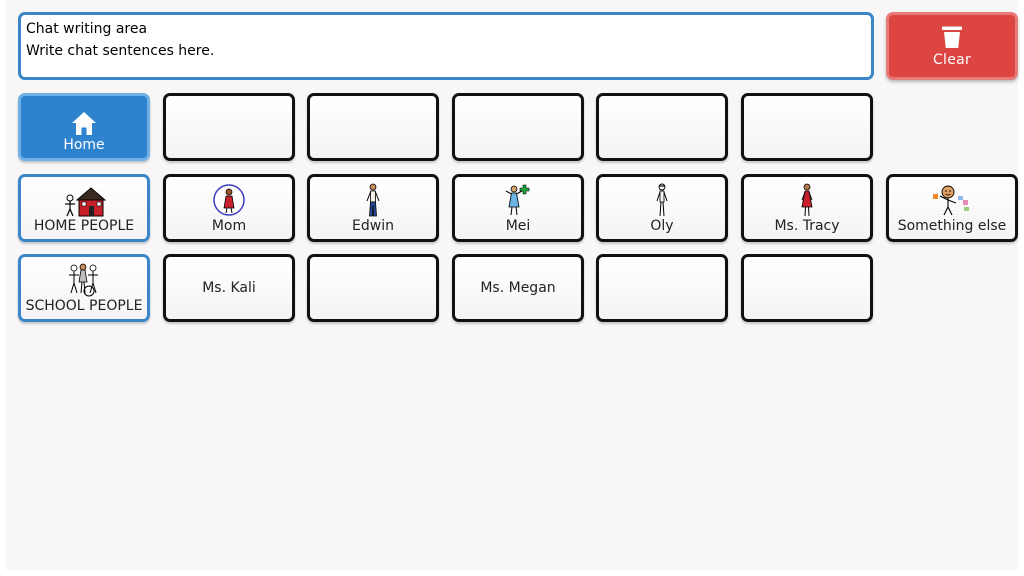 The width and height of the screenshot is (1024, 576). I want to click on ms-megan-label: Ms. Megan, so click(518, 288).